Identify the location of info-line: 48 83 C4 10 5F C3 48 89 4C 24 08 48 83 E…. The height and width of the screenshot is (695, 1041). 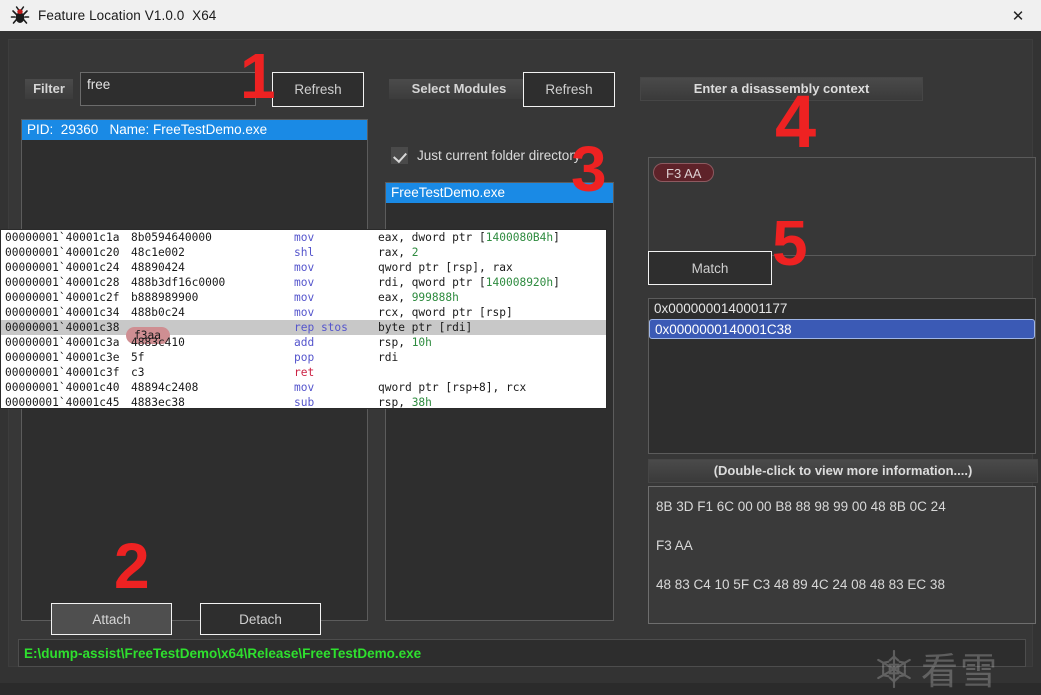
(800, 584).